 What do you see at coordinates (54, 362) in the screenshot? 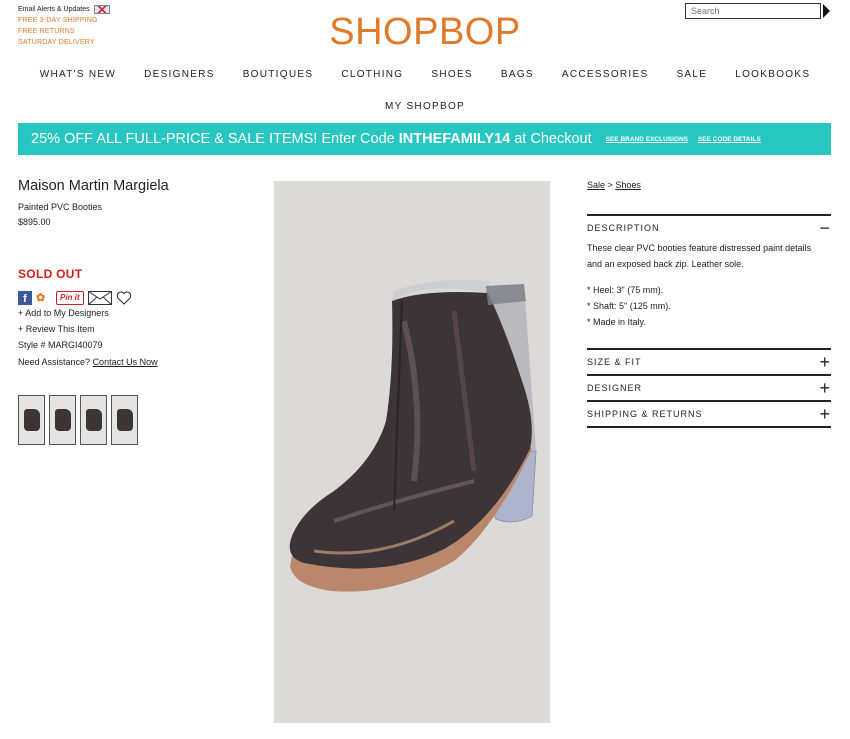
I see `assistance-label: Need Assistance?` at bounding box center [54, 362].